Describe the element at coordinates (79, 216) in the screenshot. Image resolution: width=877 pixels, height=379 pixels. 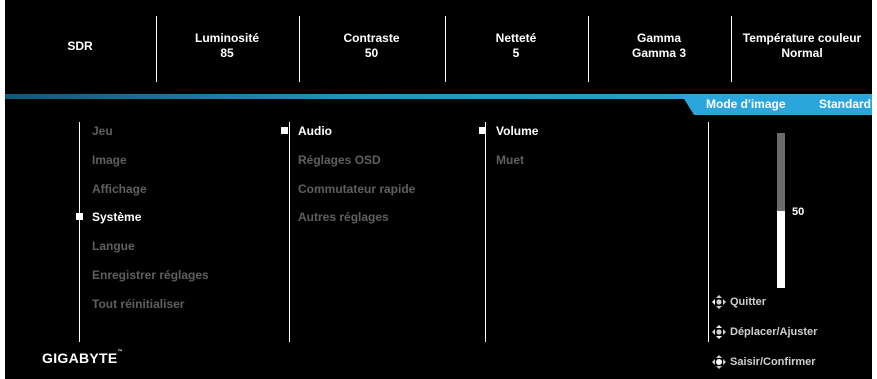
I see `main-selection-marker` at that location.